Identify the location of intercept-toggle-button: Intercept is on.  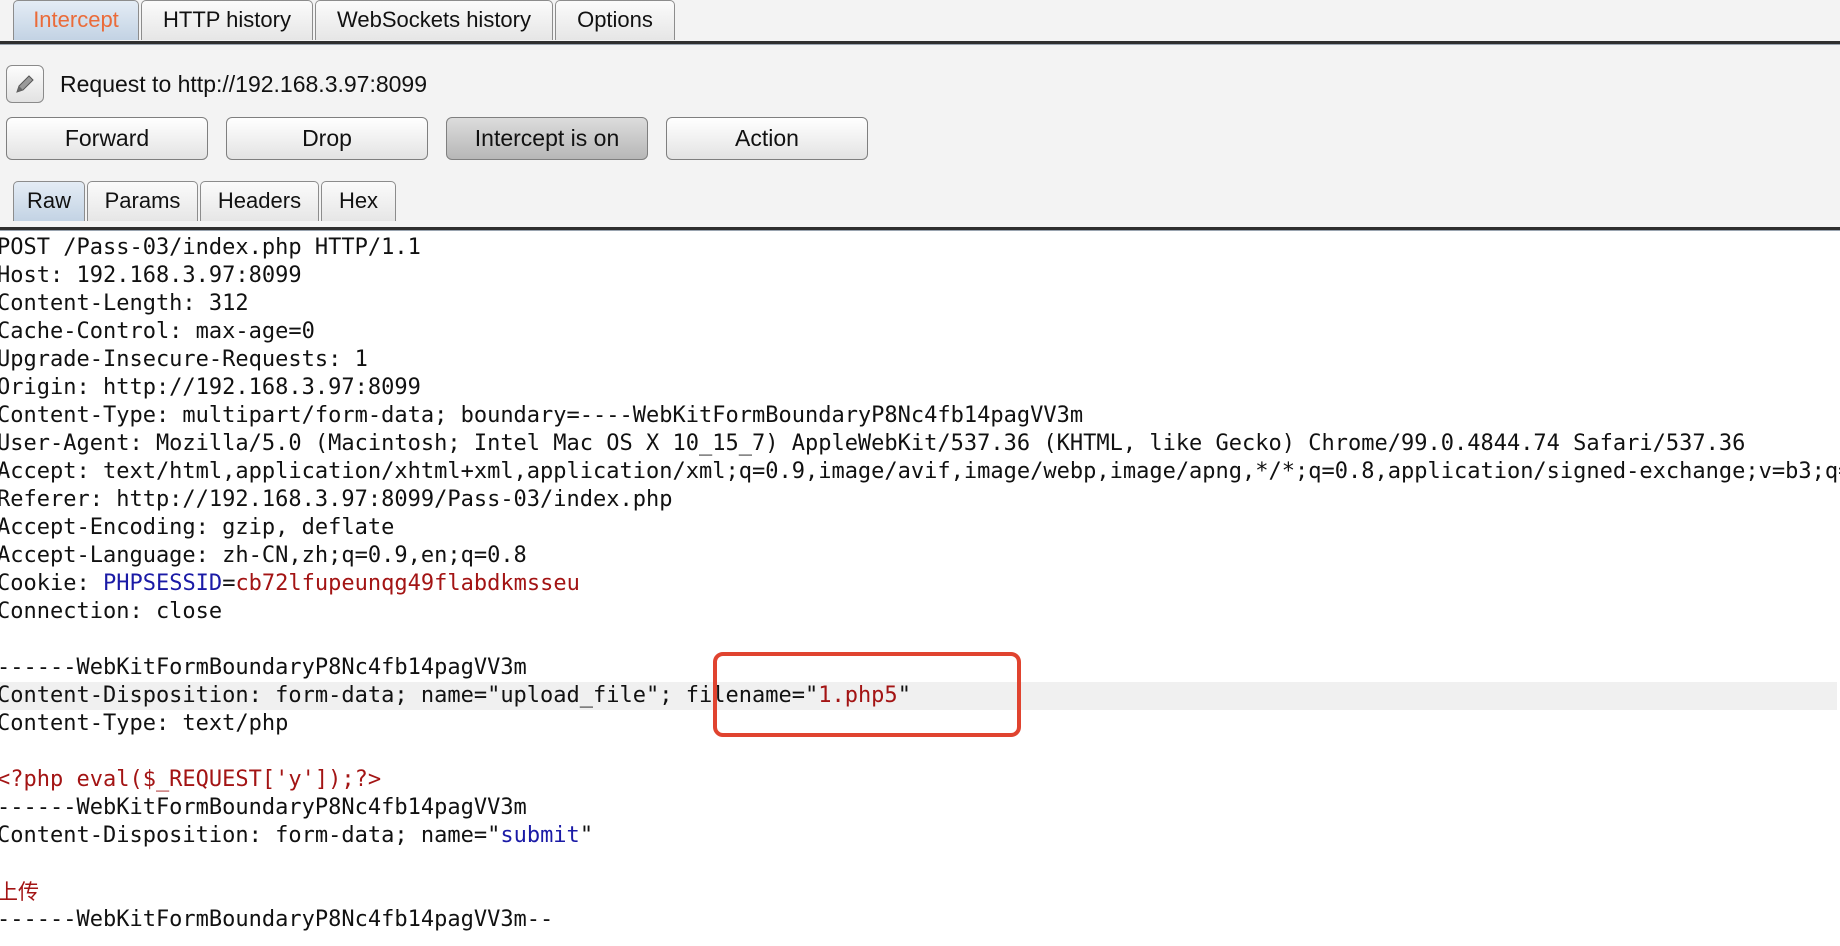
(547, 138).